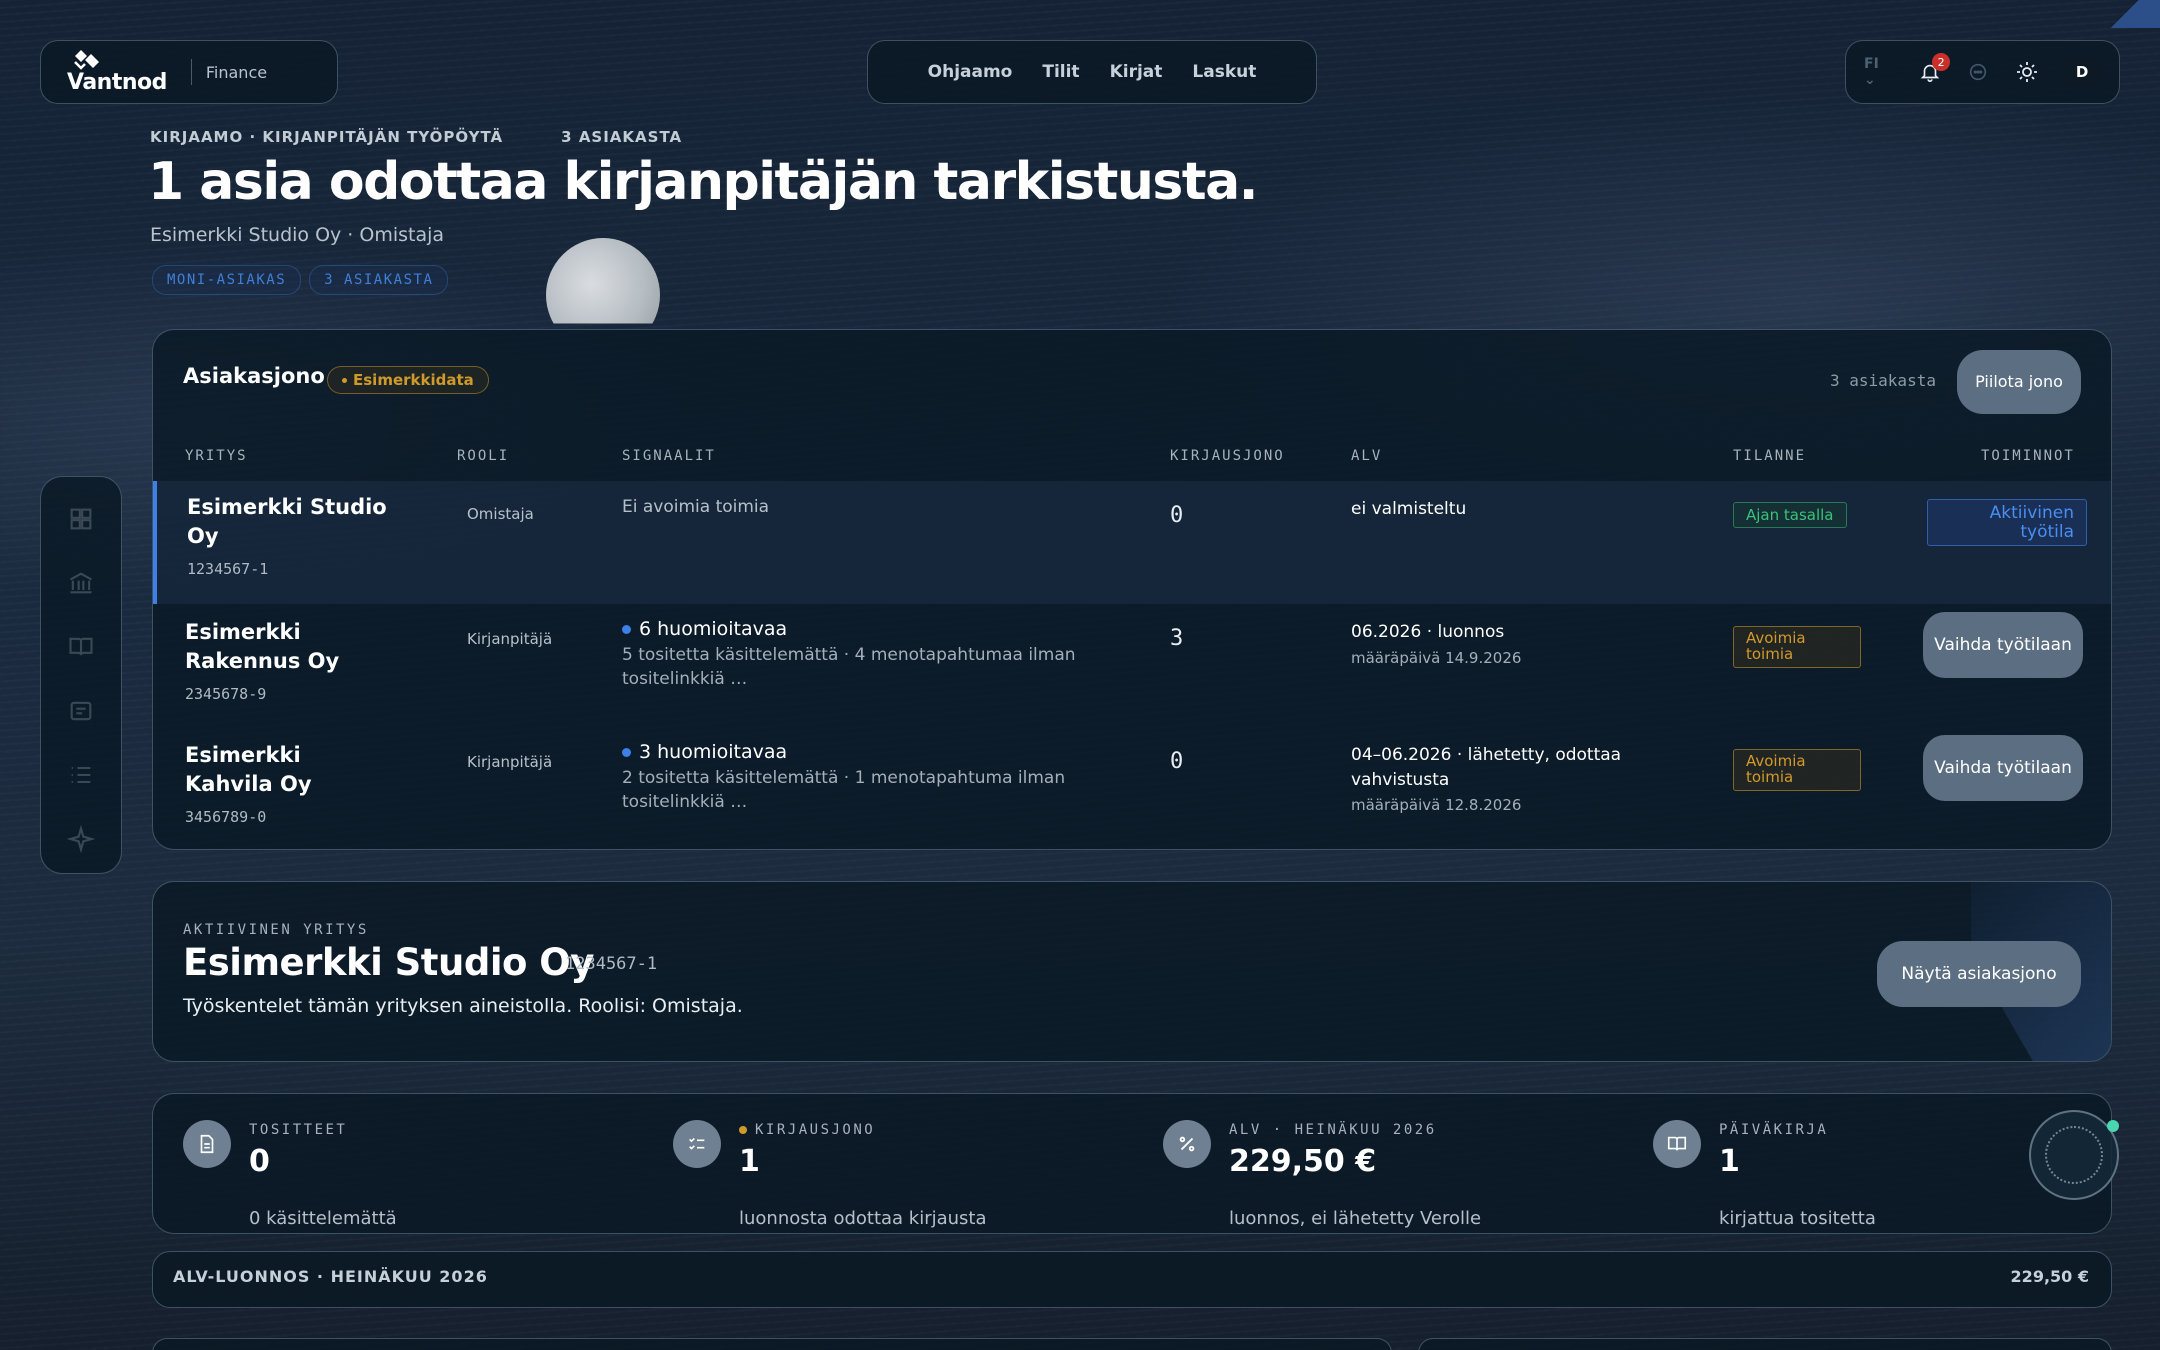 Image resolution: width=2160 pixels, height=1350 pixels. Describe the element at coordinates (1224, 72) in the screenshot. I see `nav-laskut: Laskut` at that location.